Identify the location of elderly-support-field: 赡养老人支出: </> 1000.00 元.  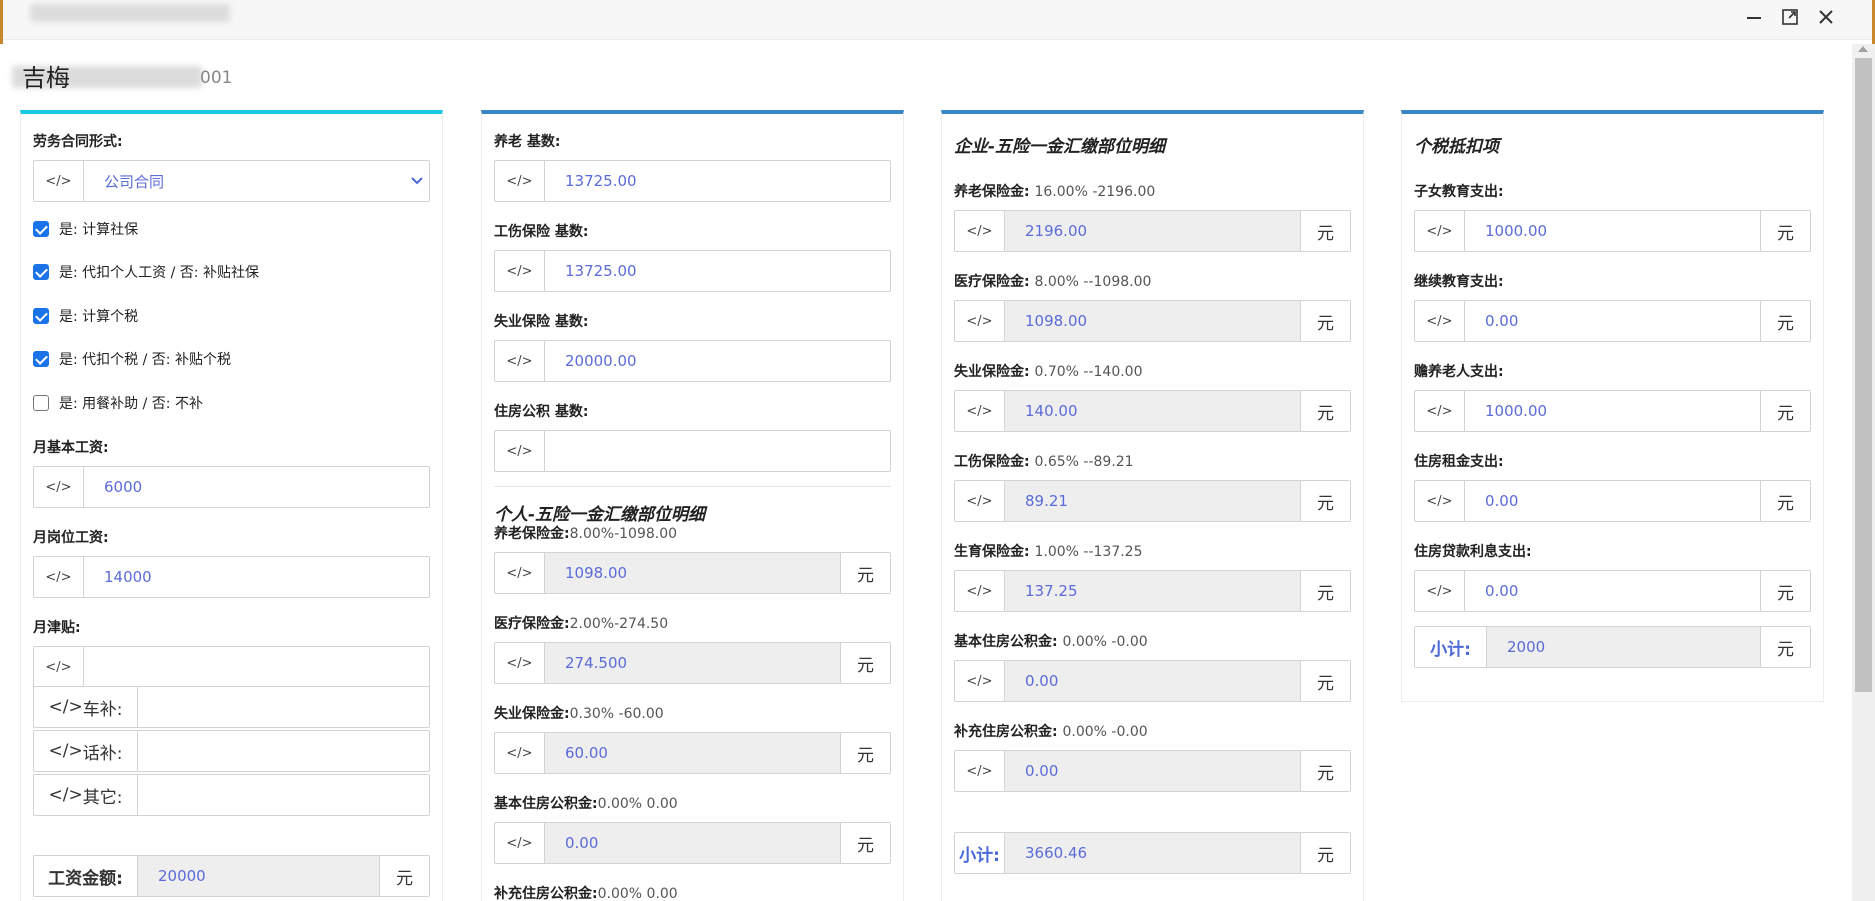
(1612, 397).